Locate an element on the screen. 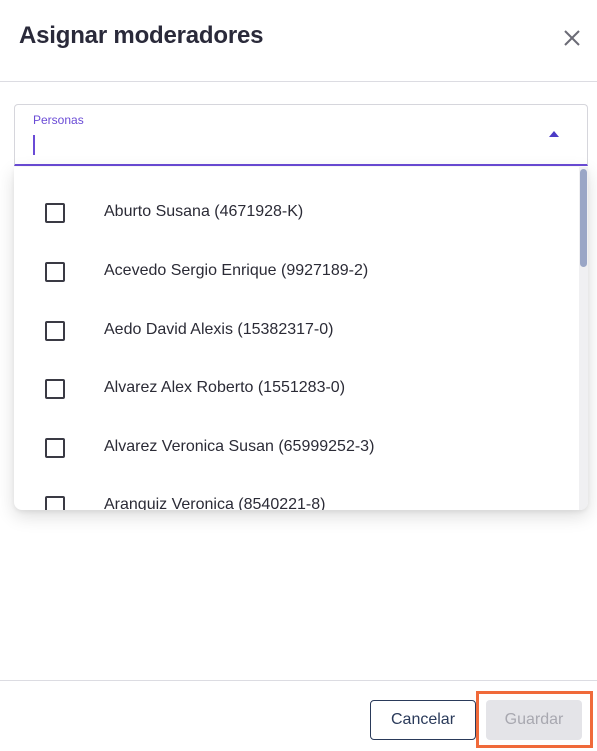  list-item-label: Alvarez Veronica Susan (65999252-3) is located at coordinates (239, 446).